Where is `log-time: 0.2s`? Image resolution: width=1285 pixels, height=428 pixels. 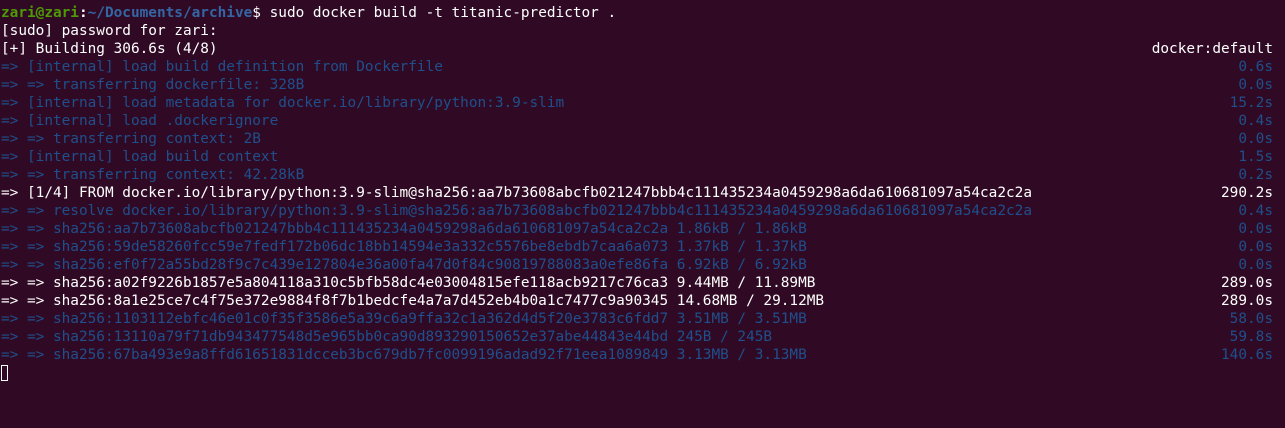 log-time: 0.2s is located at coordinates (1255, 175).